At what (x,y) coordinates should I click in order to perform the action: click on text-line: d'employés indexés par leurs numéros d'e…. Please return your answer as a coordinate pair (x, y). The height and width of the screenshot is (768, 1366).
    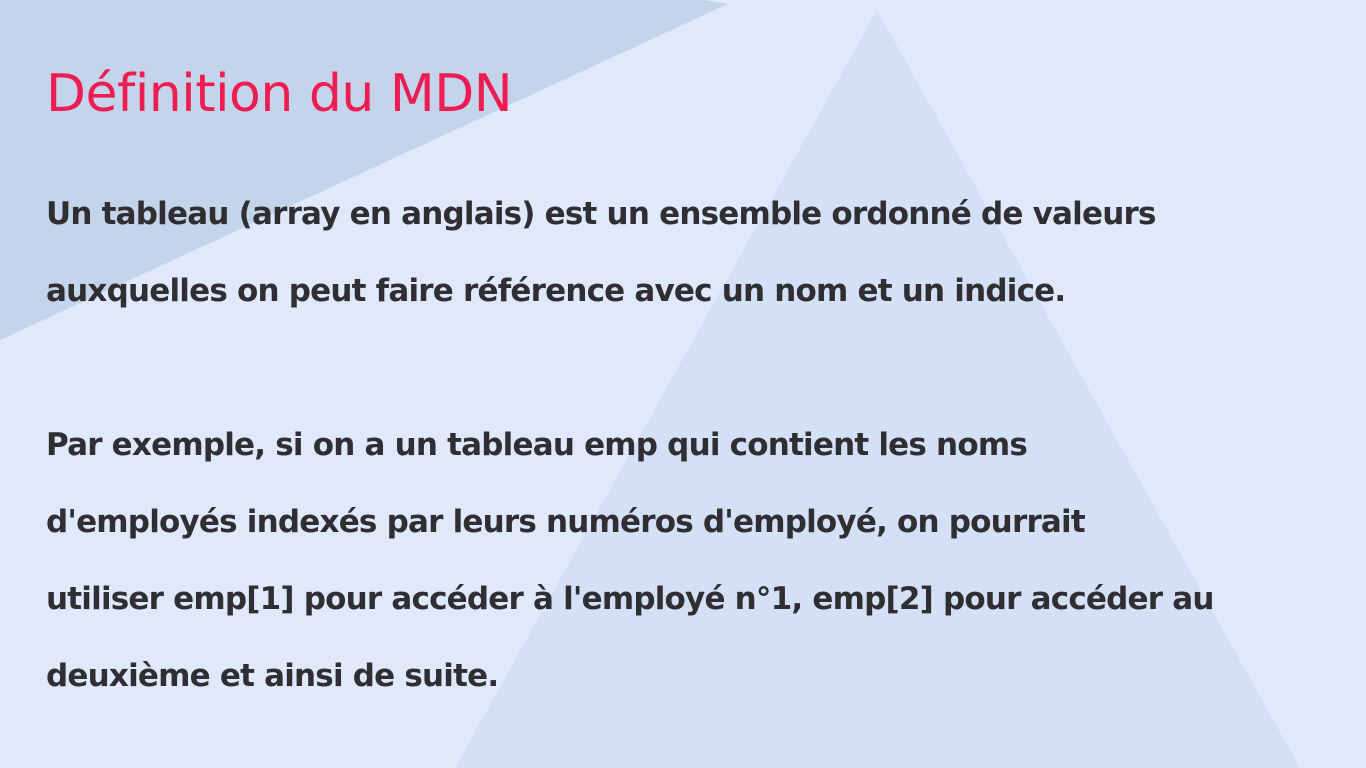
    Looking at the image, I should click on (566, 522).